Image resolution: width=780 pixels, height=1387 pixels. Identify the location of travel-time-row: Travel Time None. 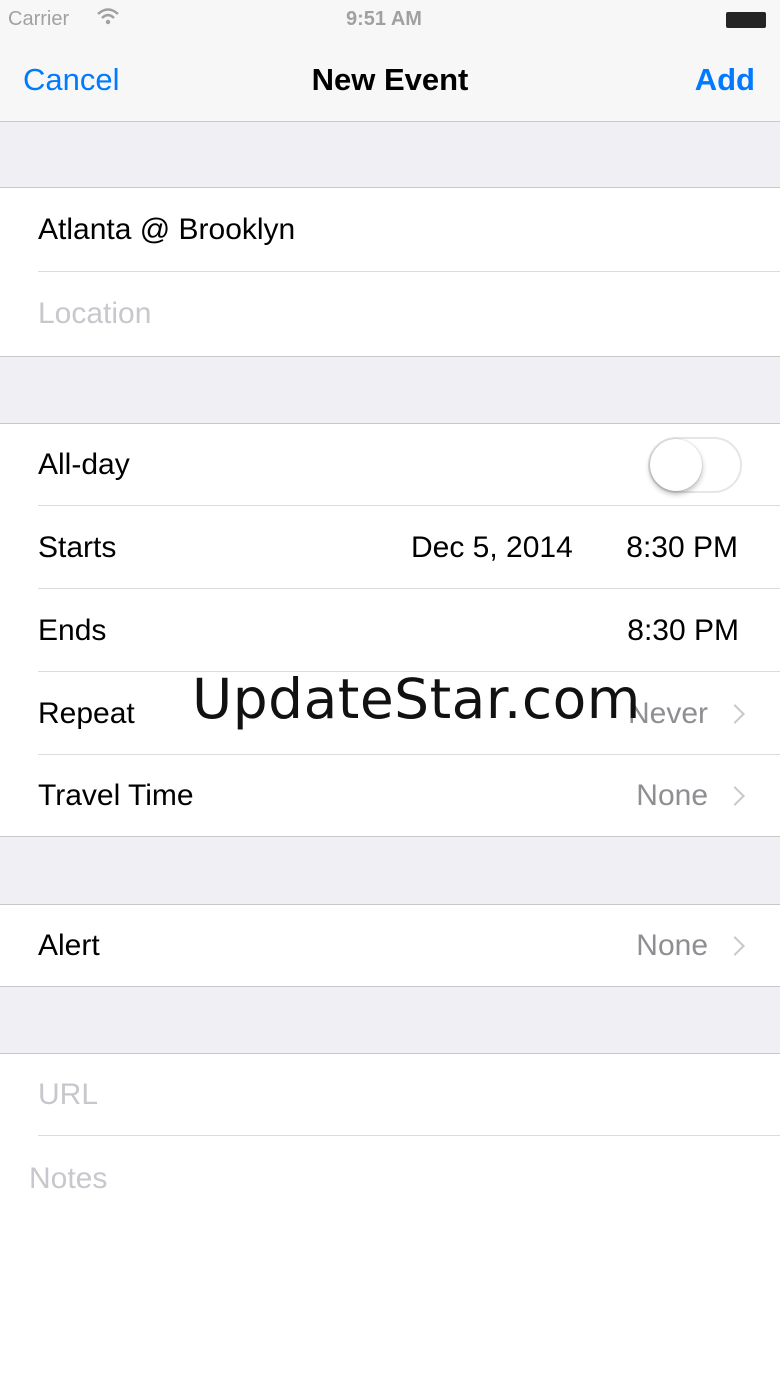
(390, 796).